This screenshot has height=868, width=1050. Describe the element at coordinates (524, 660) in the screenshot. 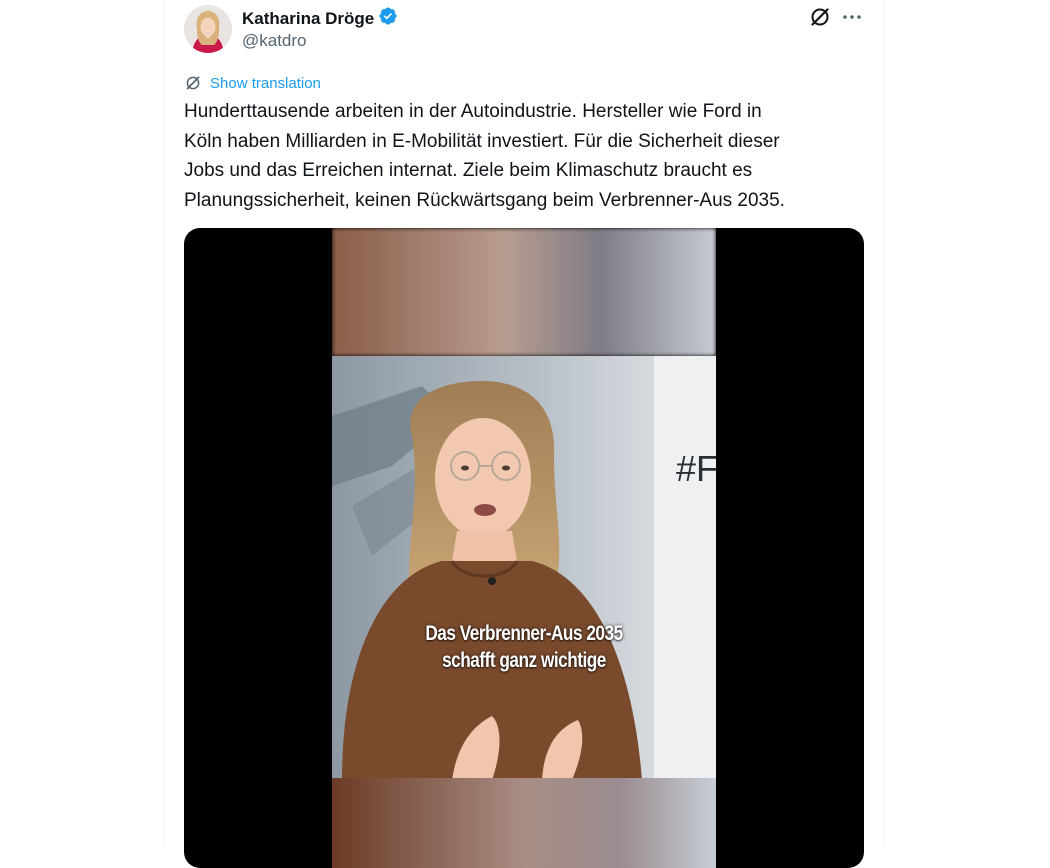

I see `video-caption-line: schafft ganz wichtige` at that location.